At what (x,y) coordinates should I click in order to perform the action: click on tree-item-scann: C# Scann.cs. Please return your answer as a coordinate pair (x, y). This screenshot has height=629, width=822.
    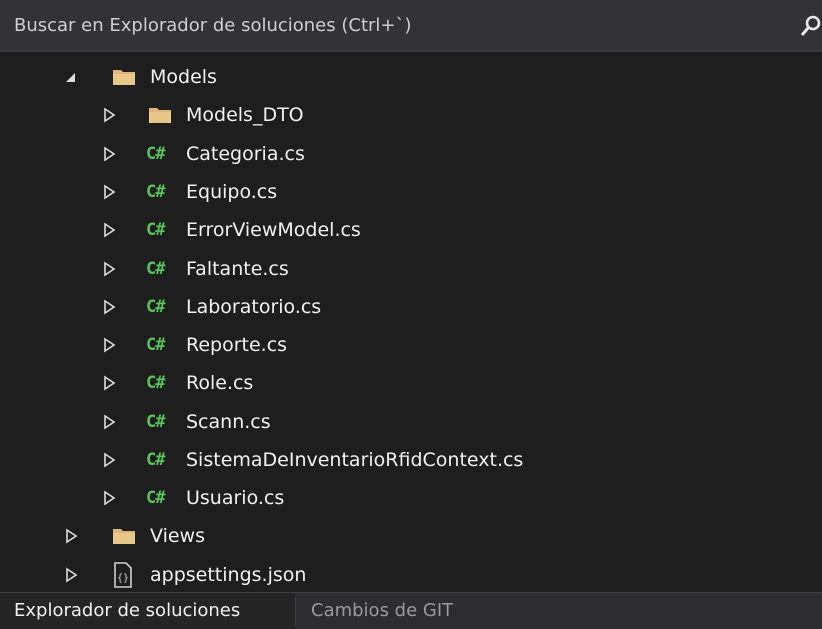
    Looking at the image, I should click on (411, 422).